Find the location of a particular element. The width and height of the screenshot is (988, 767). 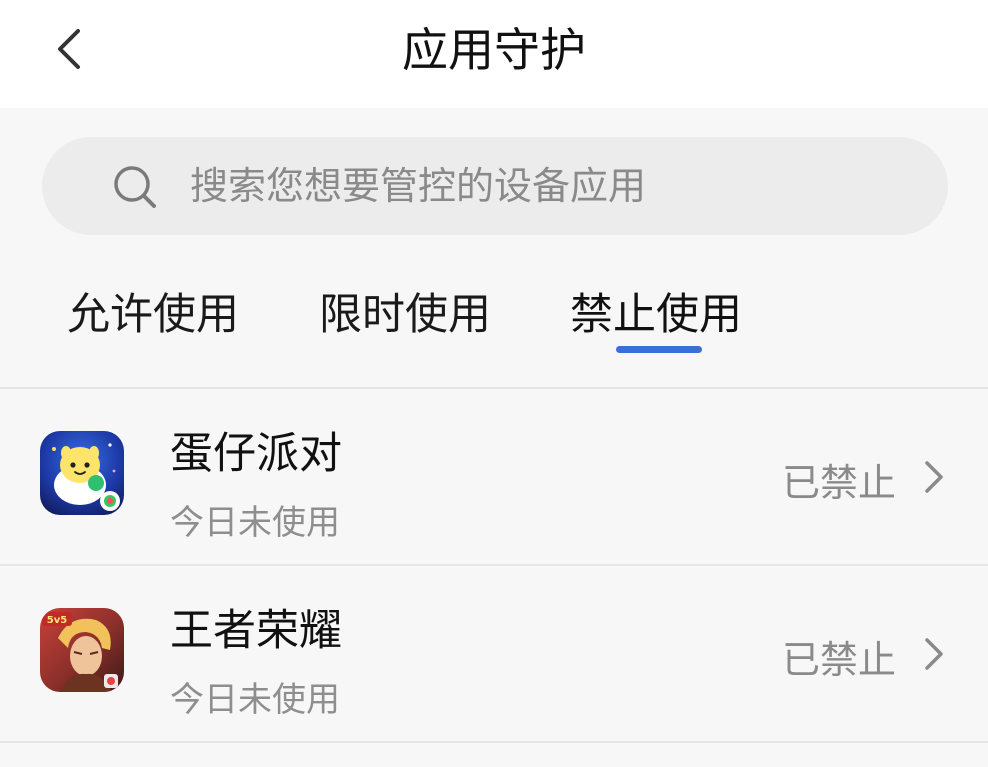

search-input is located at coordinates (550, 186).